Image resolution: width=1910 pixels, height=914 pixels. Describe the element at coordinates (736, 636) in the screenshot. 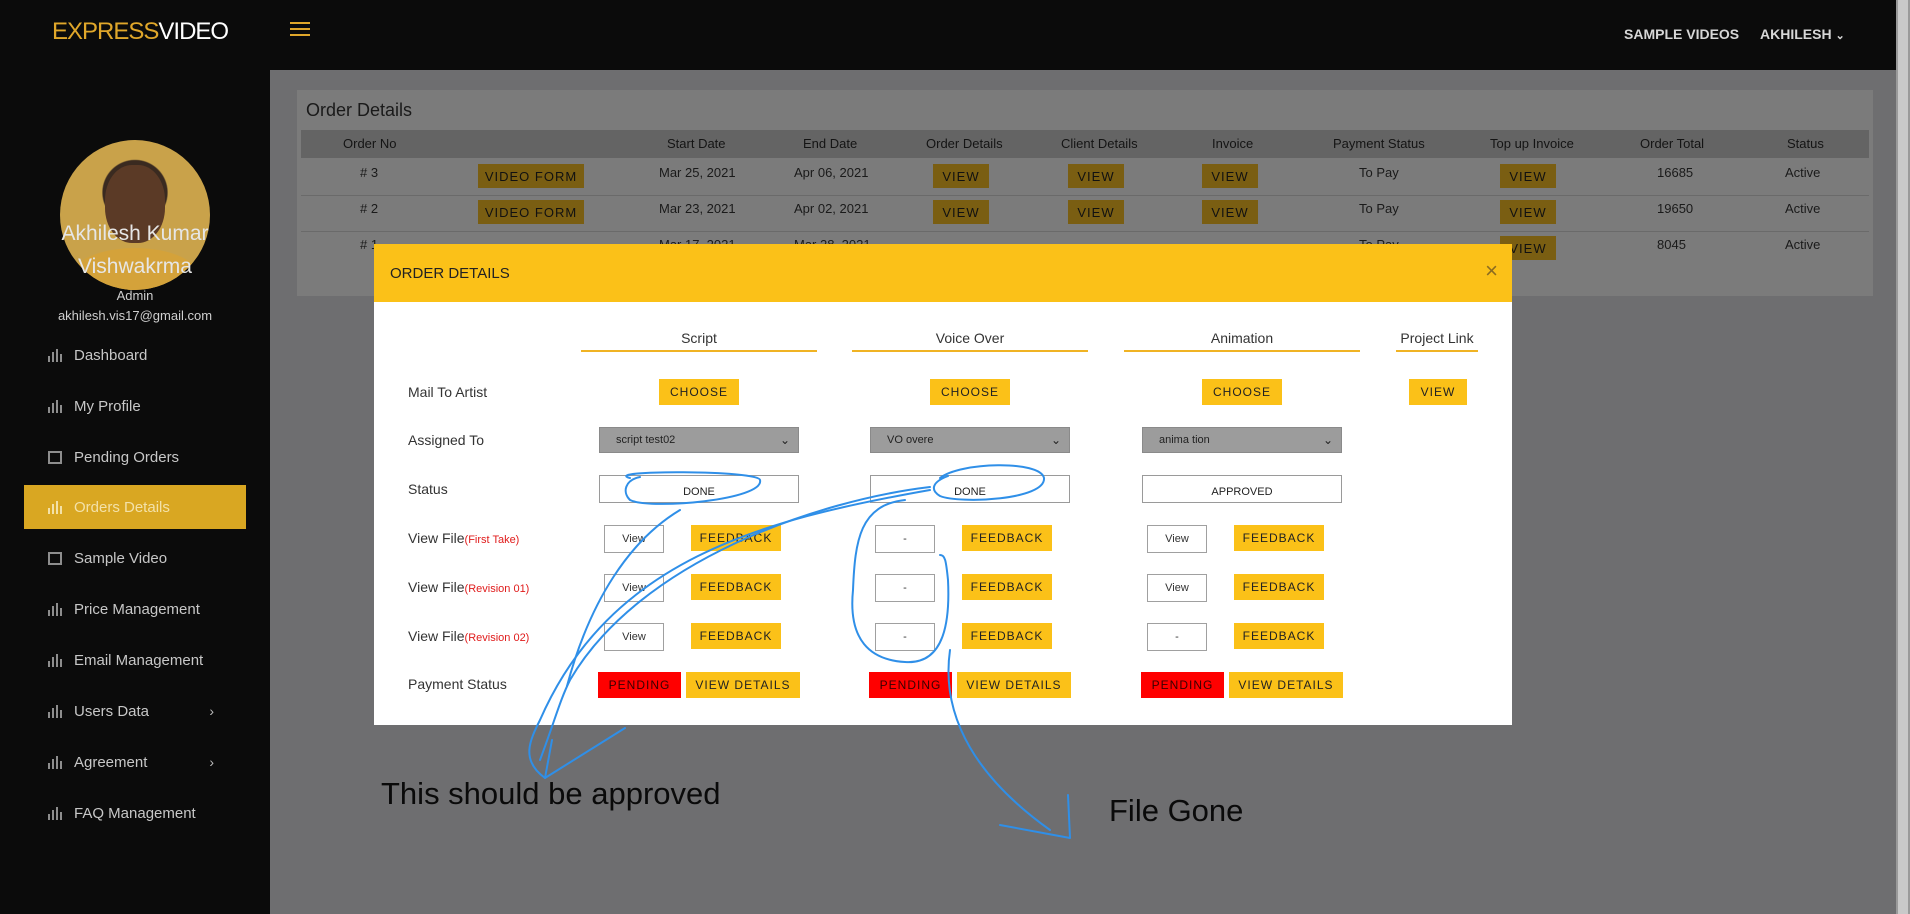

I see `script-revision-02-feedback-button: FEEDBACK` at that location.